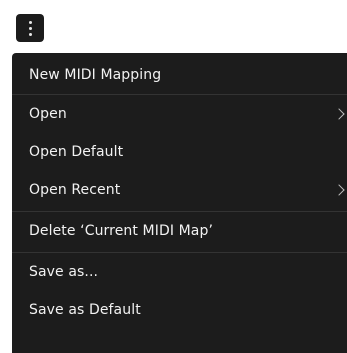  I want to click on menu-item-label: Open, so click(48, 114).